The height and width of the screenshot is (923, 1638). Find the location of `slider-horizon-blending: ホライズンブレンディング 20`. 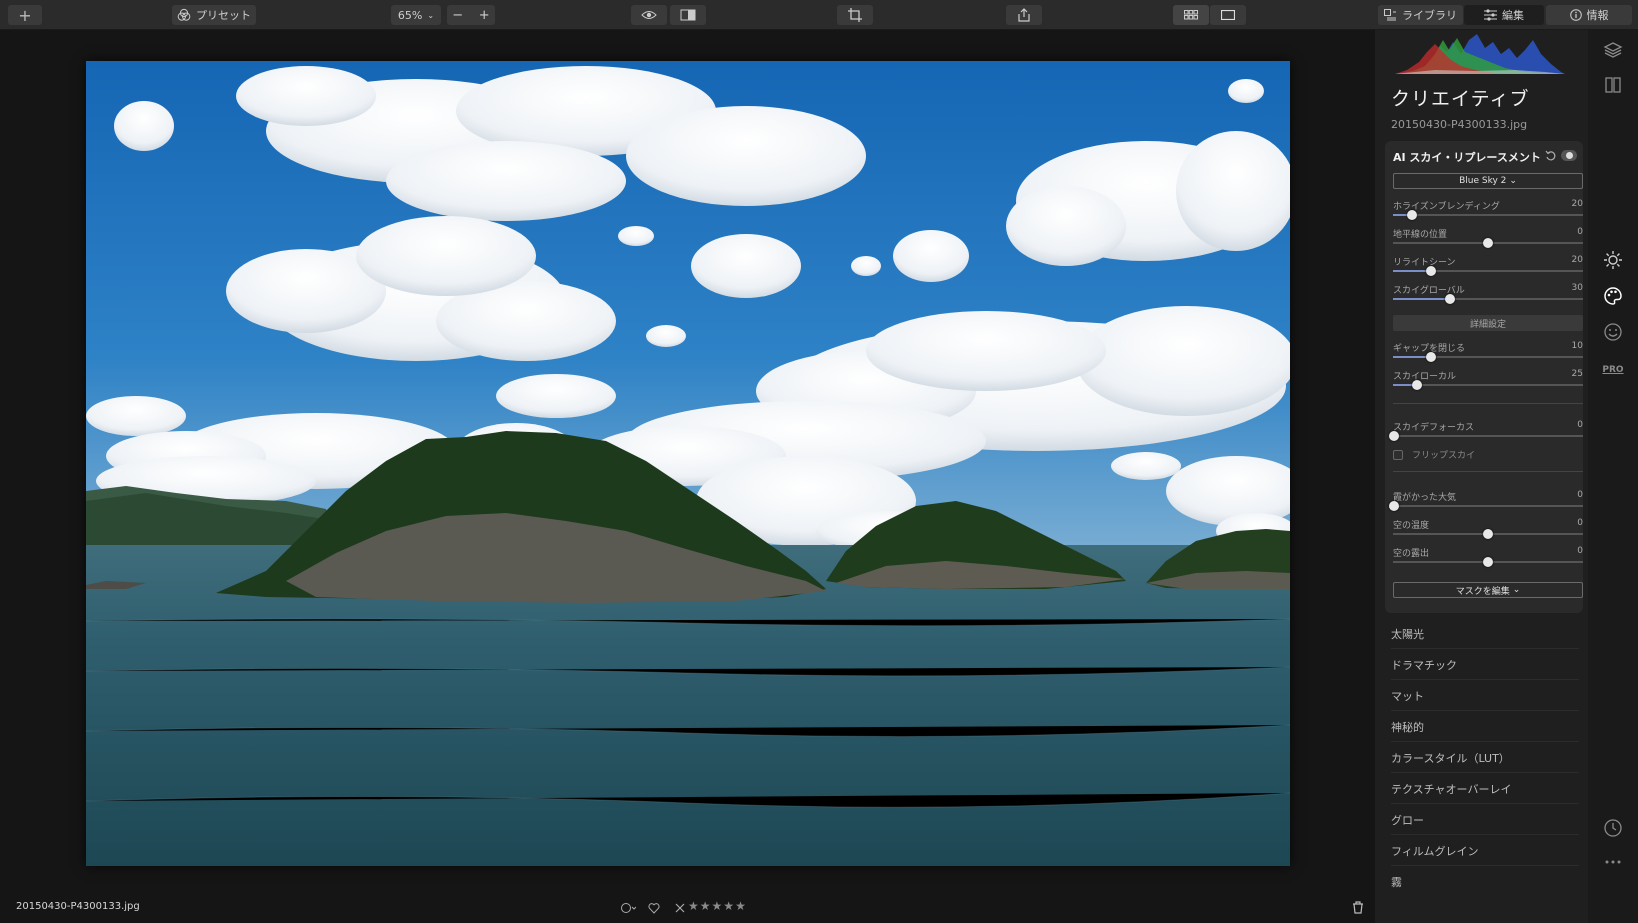

slider-horizon-blending: ホライズンブレンディング 20 is located at coordinates (1488, 211).